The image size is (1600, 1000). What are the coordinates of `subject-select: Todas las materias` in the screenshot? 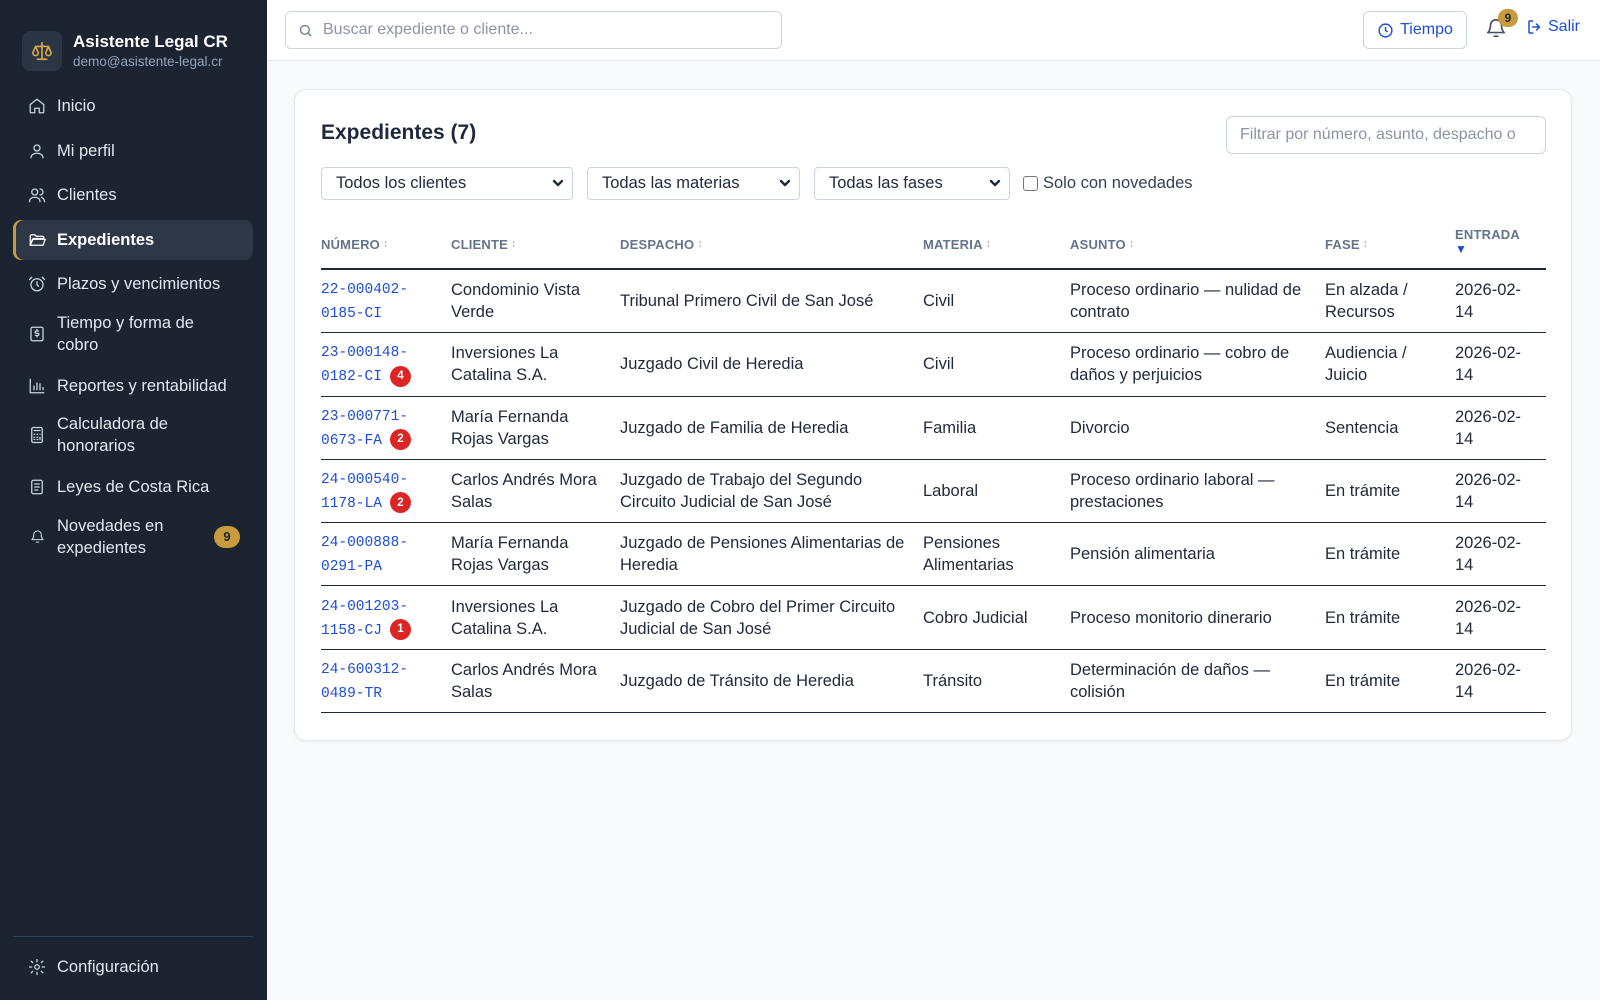 It's located at (693, 183).